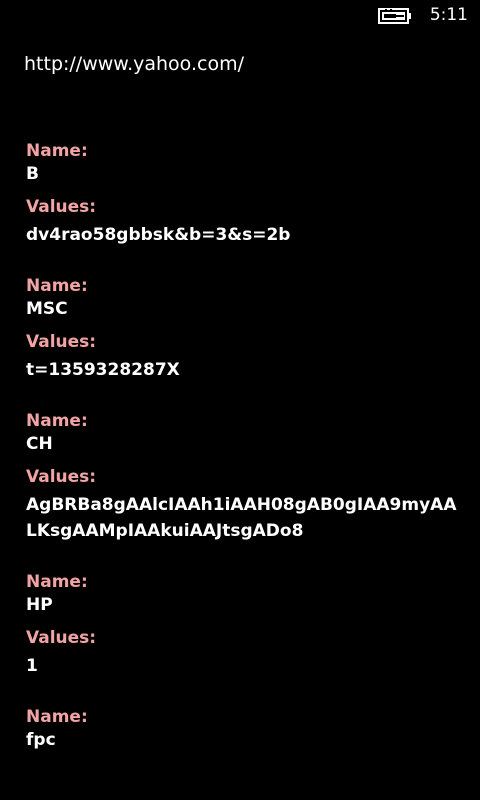 Image resolution: width=480 pixels, height=800 pixels. Describe the element at coordinates (103, 370) in the screenshot. I see `cookie-values: t=1359328287X` at that location.